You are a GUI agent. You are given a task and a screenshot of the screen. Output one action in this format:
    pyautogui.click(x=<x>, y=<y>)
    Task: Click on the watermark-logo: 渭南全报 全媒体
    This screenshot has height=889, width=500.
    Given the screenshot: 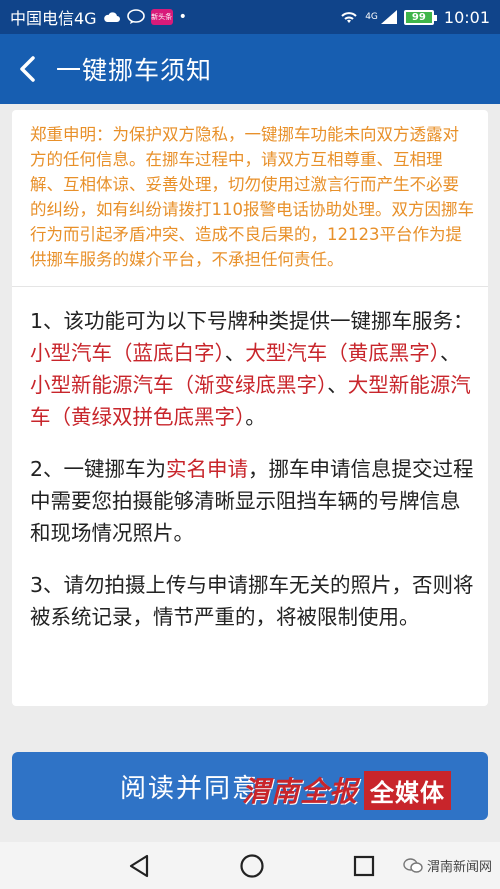 What is the action you would take?
    pyautogui.click(x=347, y=790)
    